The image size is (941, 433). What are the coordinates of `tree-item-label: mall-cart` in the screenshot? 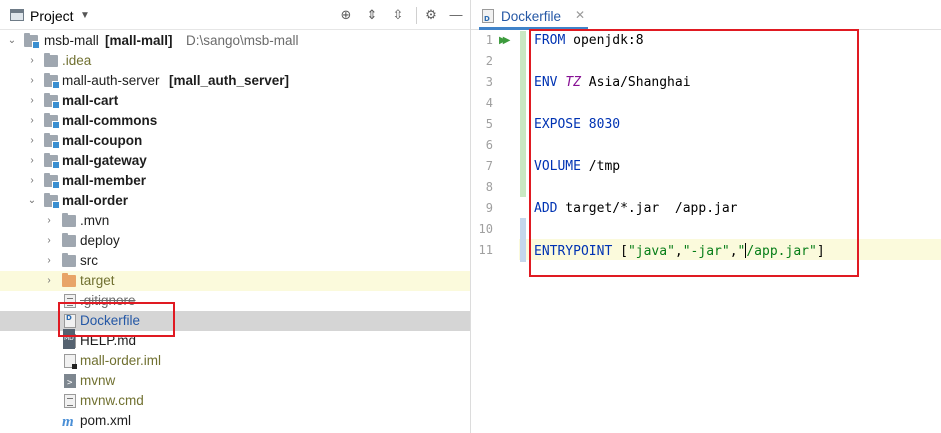 It's located at (90, 100).